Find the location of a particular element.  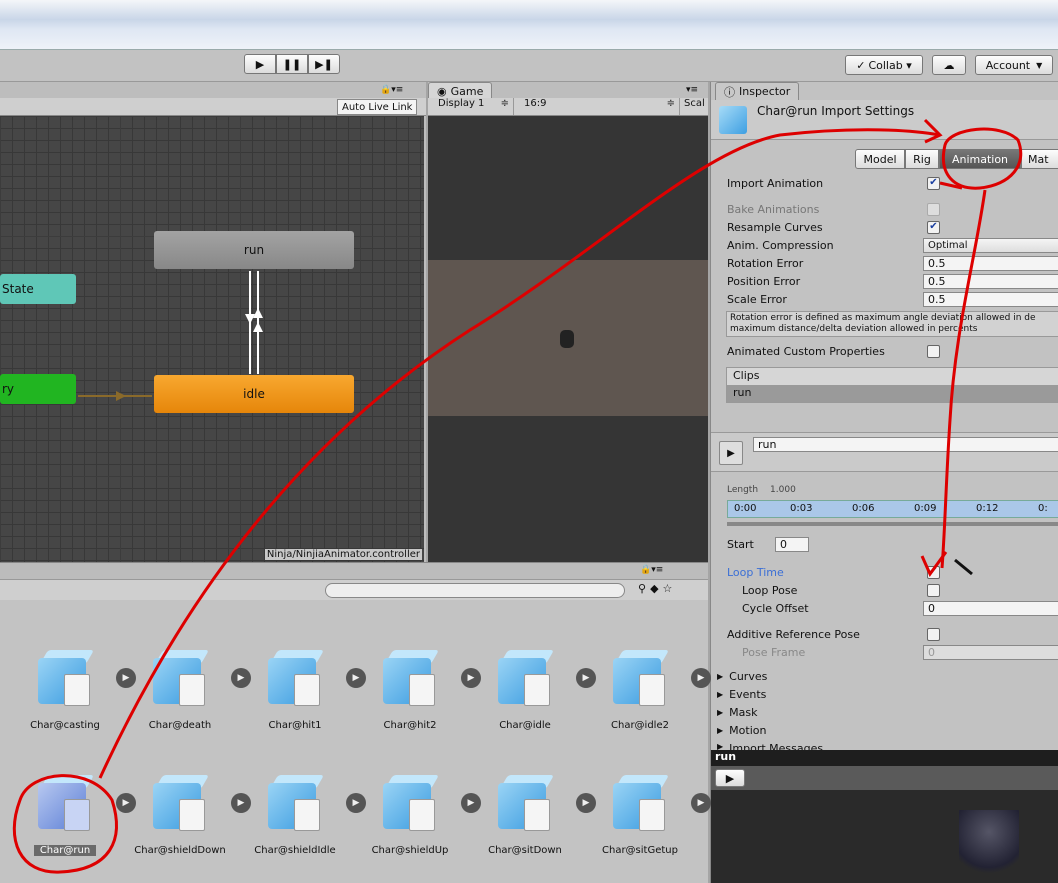

account-button: Account ▼ is located at coordinates (1014, 65).